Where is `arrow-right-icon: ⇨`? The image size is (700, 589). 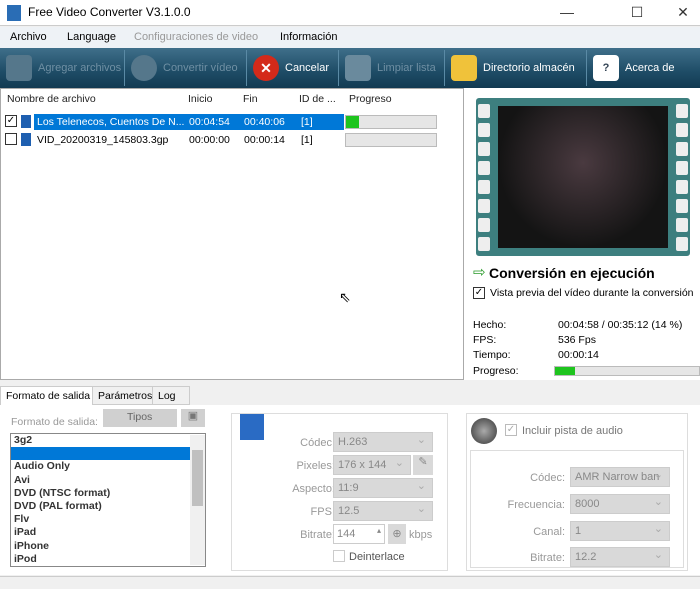 arrow-right-icon: ⇨ is located at coordinates (479, 272).